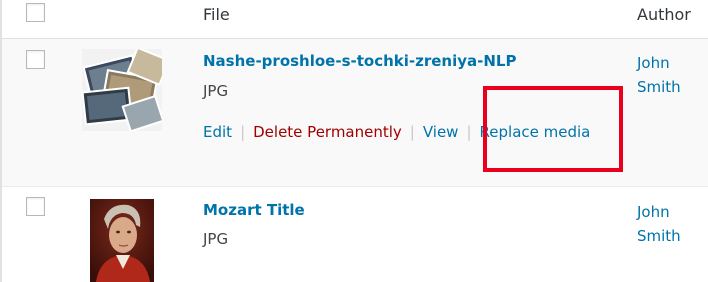  What do you see at coordinates (441, 132) in the screenshot?
I see `view-link: View` at bounding box center [441, 132].